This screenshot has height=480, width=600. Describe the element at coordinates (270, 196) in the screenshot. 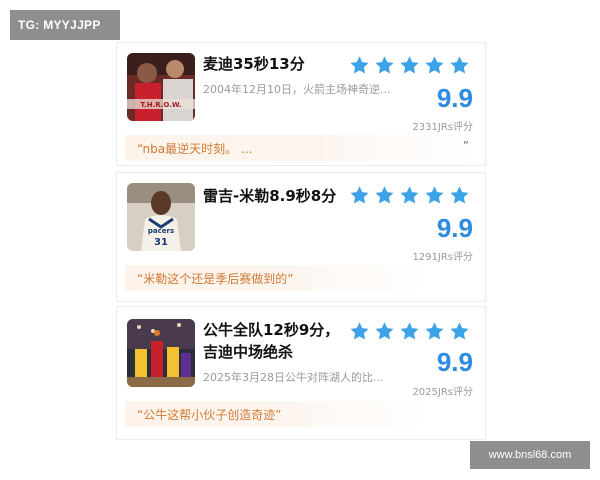

I see `card-2-title: 雷吉-米勒8.9秒8分` at that location.